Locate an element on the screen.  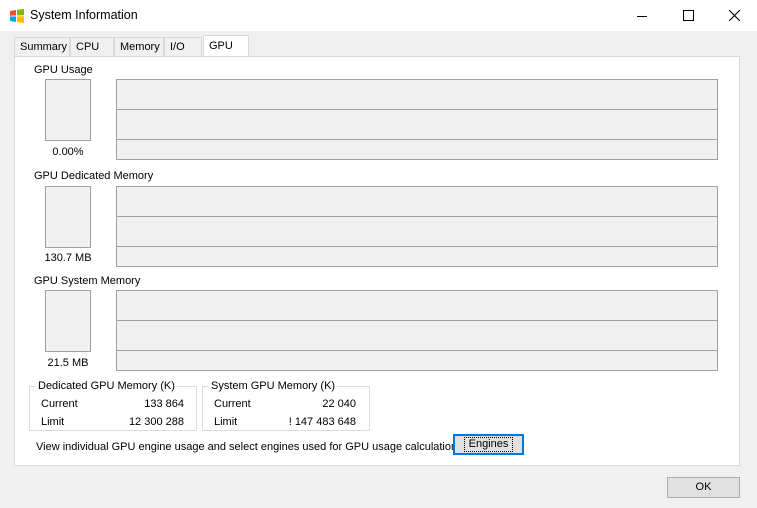
tab-cpu: CPU is located at coordinates (92, 46).